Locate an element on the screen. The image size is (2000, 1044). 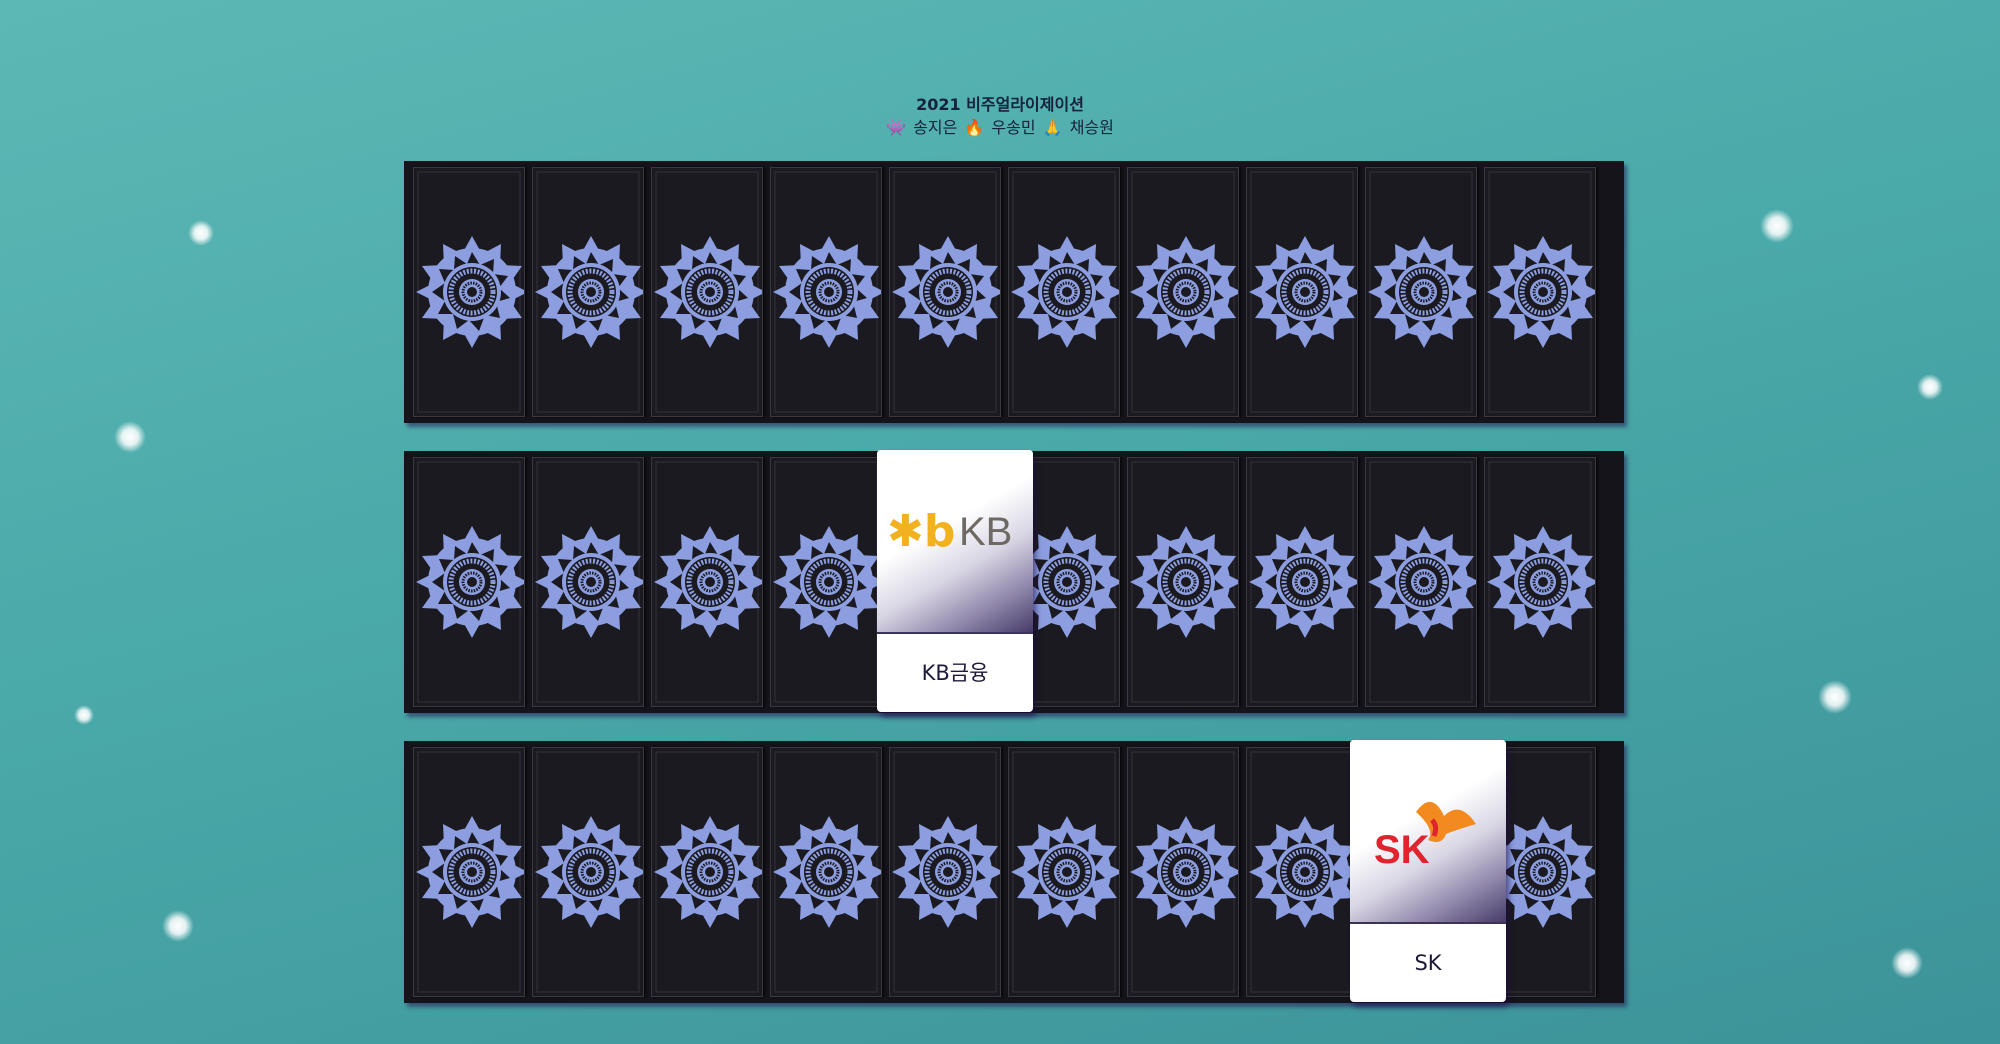
company-name: SK is located at coordinates (1428, 963).